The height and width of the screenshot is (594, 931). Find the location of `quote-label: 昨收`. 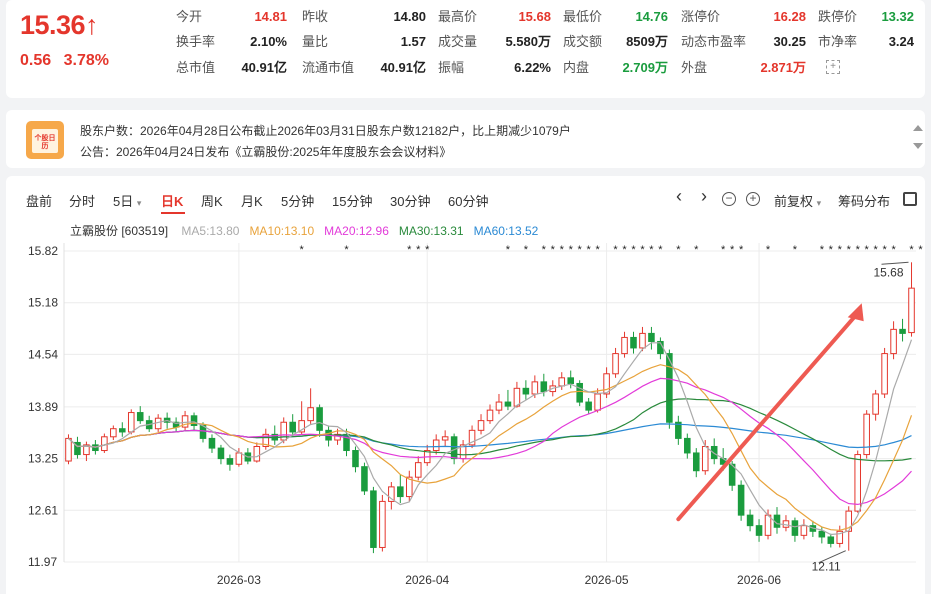

quote-label: 昨收 is located at coordinates (315, 16).